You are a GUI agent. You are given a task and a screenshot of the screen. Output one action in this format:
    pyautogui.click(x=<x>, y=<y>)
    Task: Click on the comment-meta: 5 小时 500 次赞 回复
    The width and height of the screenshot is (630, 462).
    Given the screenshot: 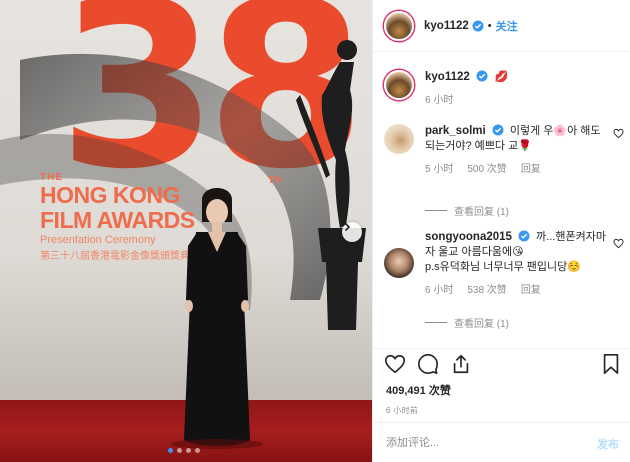 What is the action you would take?
    pyautogui.click(x=519, y=169)
    